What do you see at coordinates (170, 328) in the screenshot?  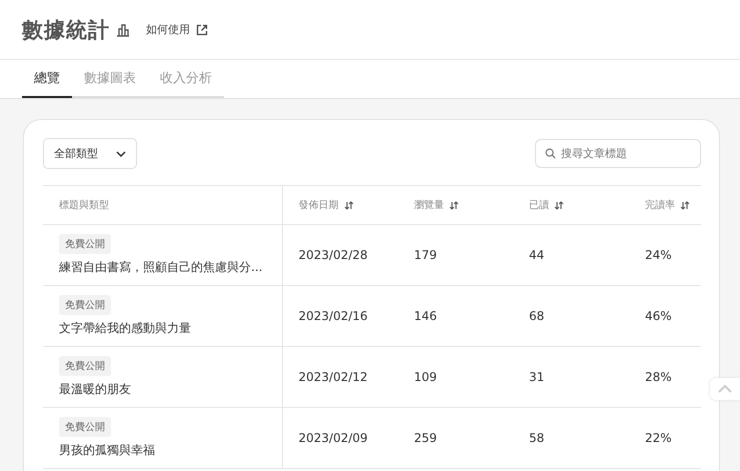 I see `article-title: 文字帶給我的感動與力量` at bounding box center [170, 328].